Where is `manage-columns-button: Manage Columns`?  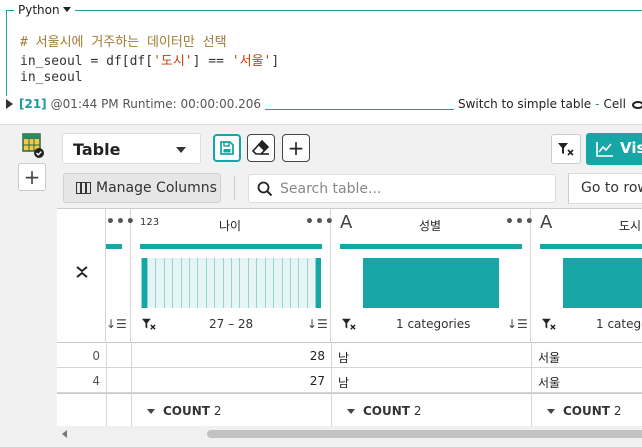 manage-columns-button: Manage Columns is located at coordinates (142, 188).